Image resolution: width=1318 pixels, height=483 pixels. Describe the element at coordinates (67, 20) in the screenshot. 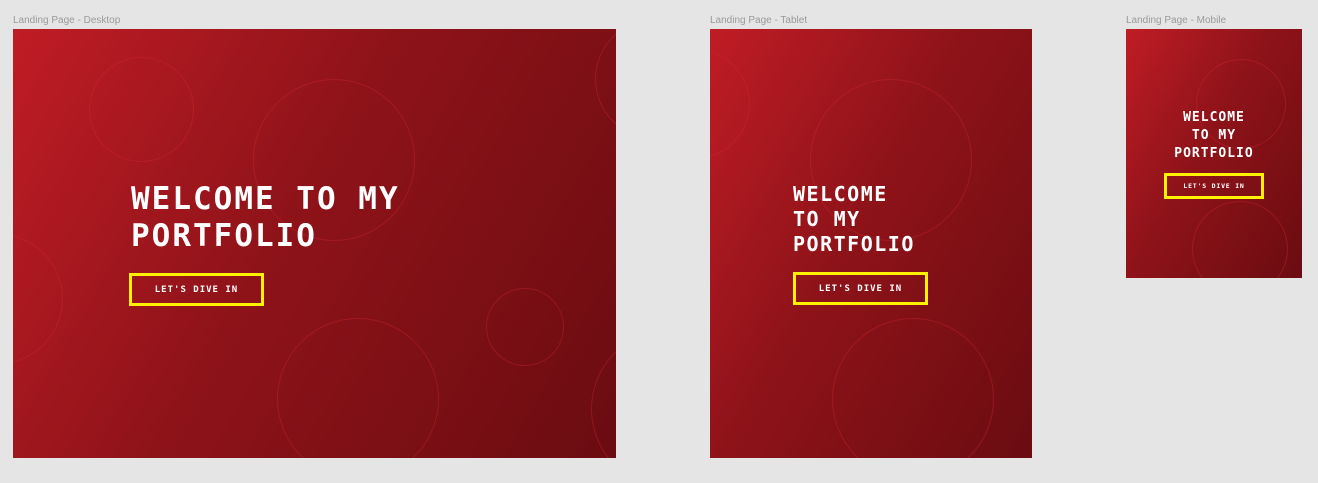

I see `frame-label-desktop: Landing Page - Desktop` at that location.